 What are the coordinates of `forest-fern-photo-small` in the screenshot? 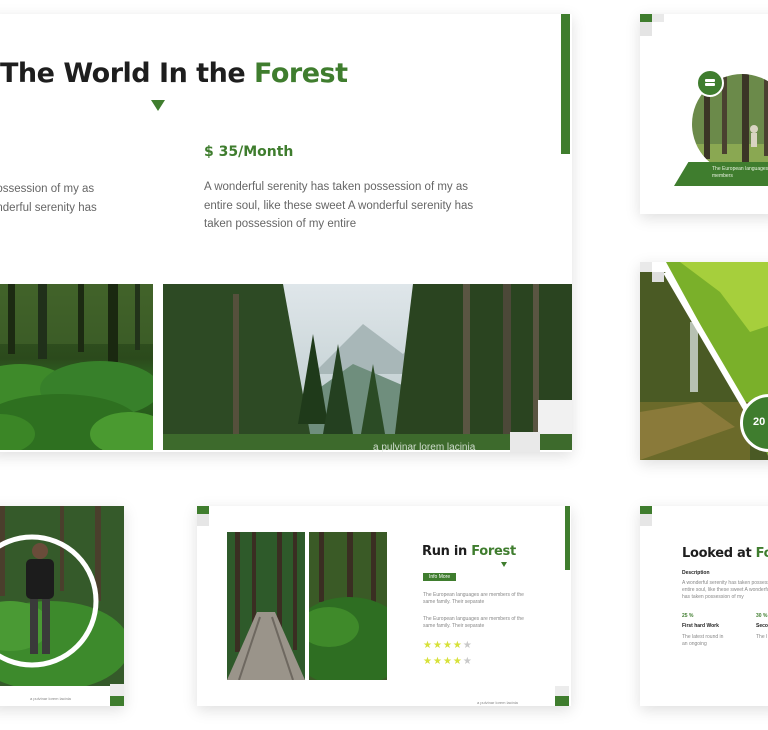 It's located at (348, 606).